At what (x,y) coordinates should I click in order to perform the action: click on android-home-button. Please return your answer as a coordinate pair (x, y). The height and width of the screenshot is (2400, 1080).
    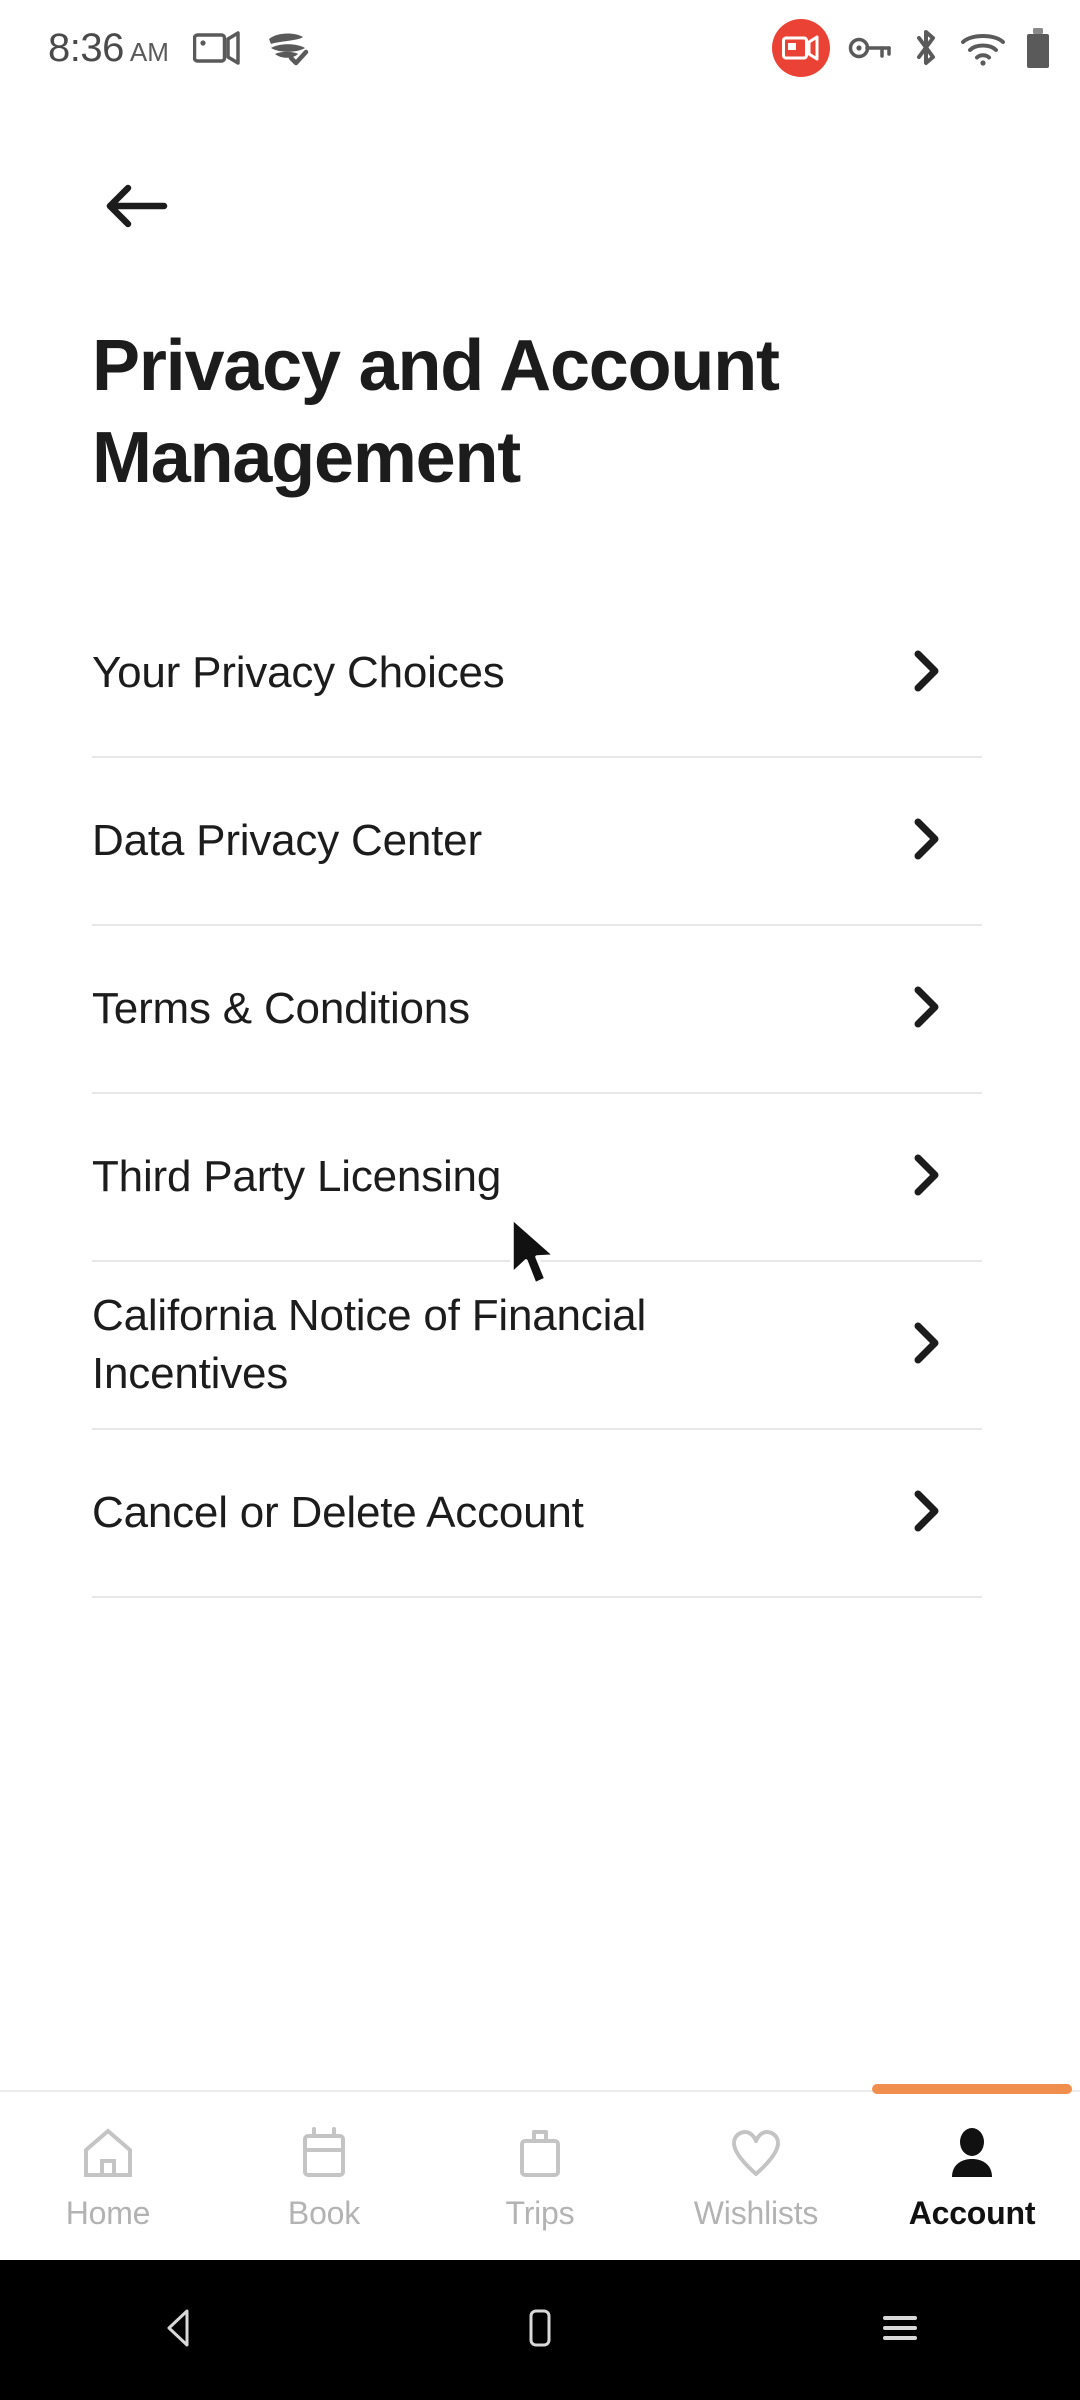
    Looking at the image, I should click on (540, 2330).